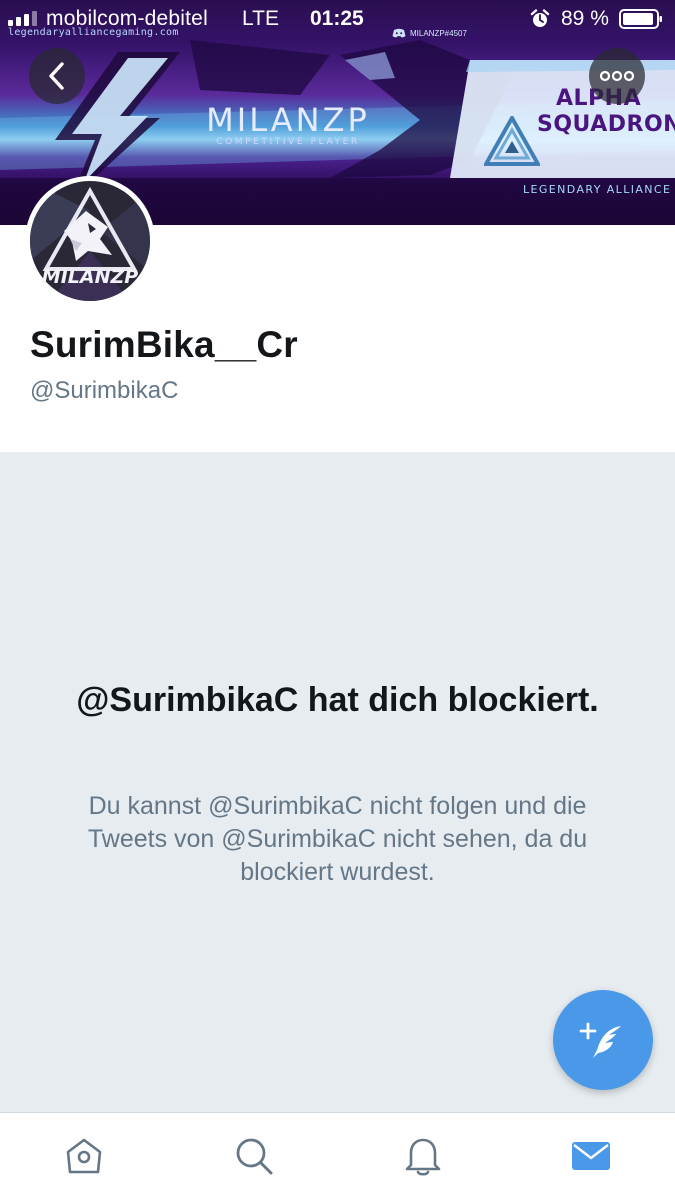 The image size is (675, 1201). What do you see at coordinates (93, 32) in the screenshot?
I see `banner-website: legendaryalliancegaming.com` at bounding box center [93, 32].